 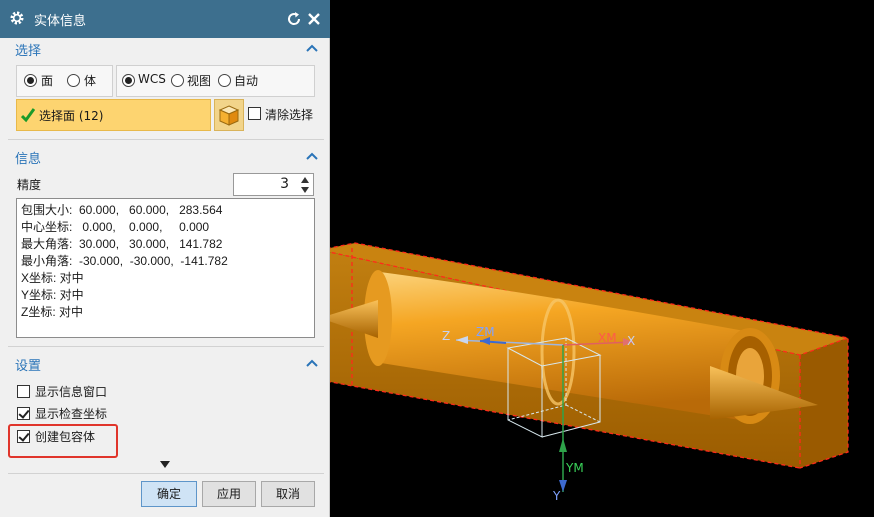 What do you see at coordinates (294, 19) in the screenshot?
I see `reset-icon` at bounding box center [294, 19].